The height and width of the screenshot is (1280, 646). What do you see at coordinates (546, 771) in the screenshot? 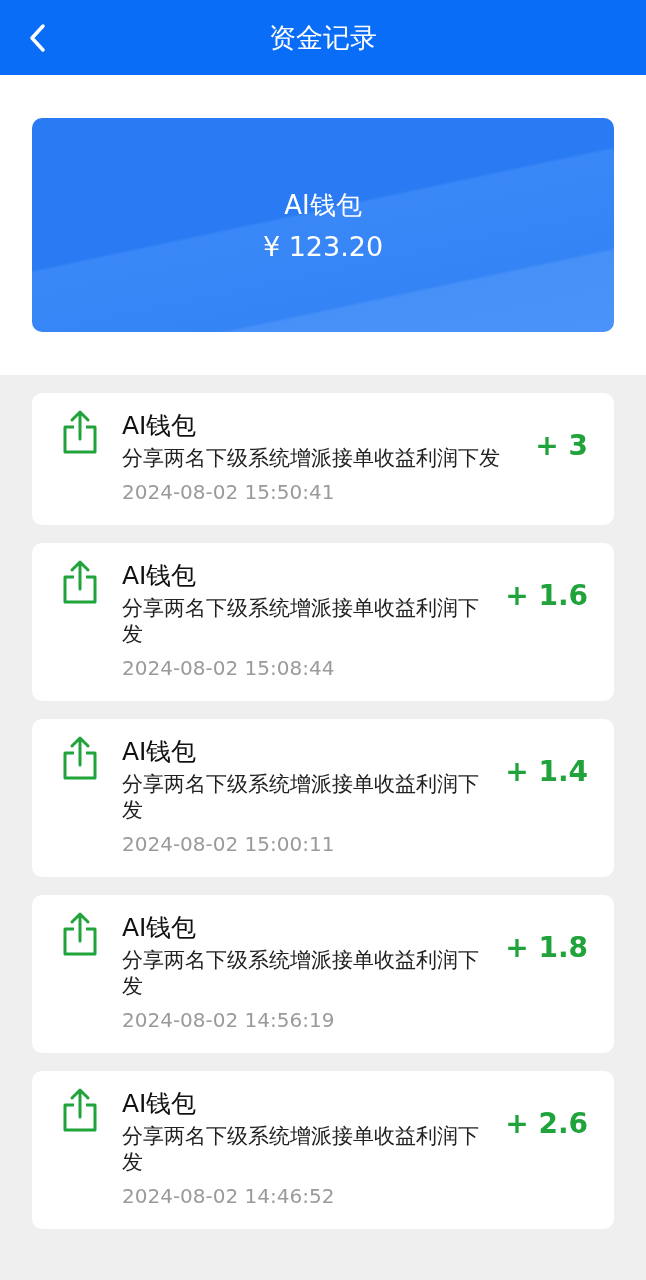
I see `record-amount: + 1.4` at bounding box center [546, 771].